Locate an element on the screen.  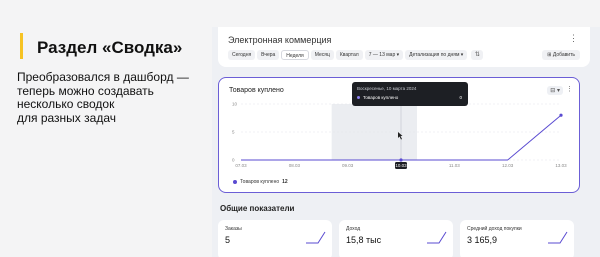
detail-select: Детализация по дням ▾ is located at coordinates (436, 55).